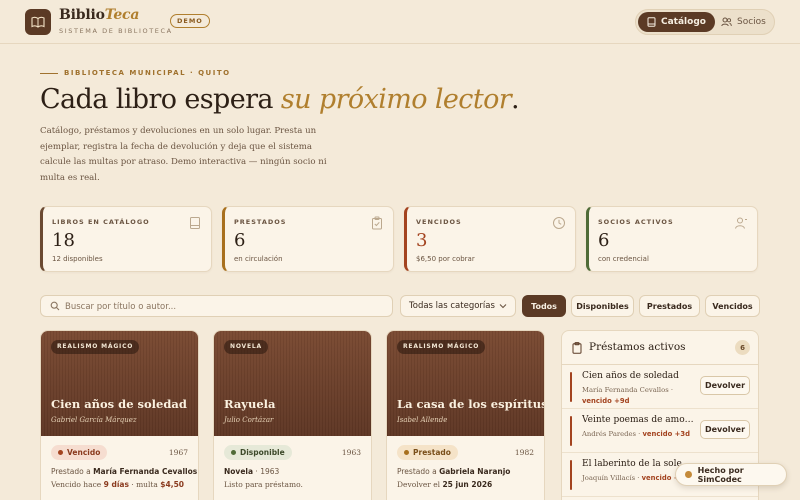 Image resolution: width=800 pixels, height=500 pixels. I want to click on user-icon, so click(741, 223).